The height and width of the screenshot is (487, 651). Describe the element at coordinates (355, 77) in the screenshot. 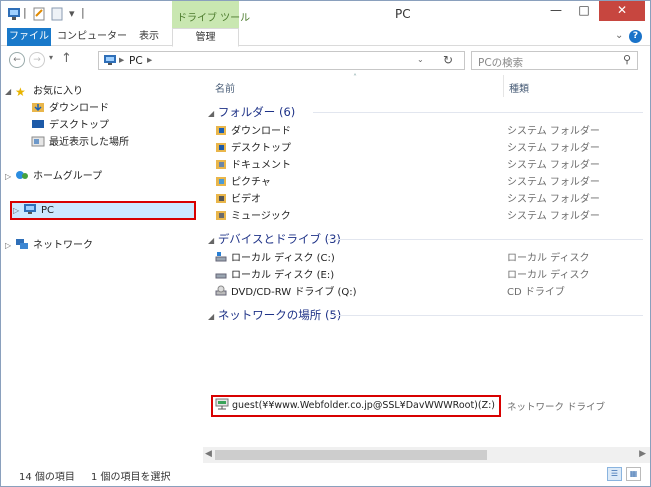

I see `sort-ascending-icon: ˄` at that location.